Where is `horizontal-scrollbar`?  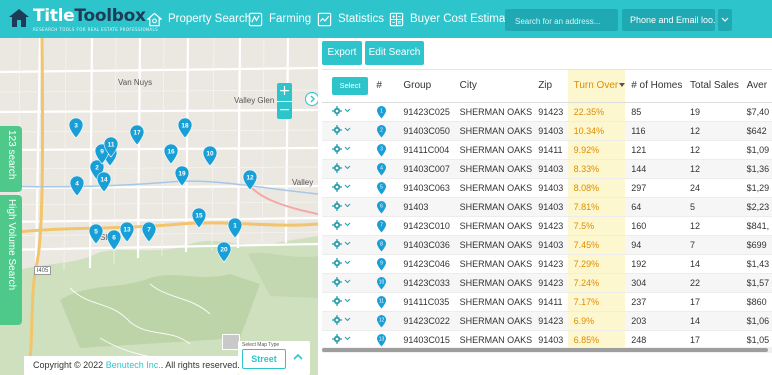
horizontal-scrollbar is located at coordinates (547, 350).